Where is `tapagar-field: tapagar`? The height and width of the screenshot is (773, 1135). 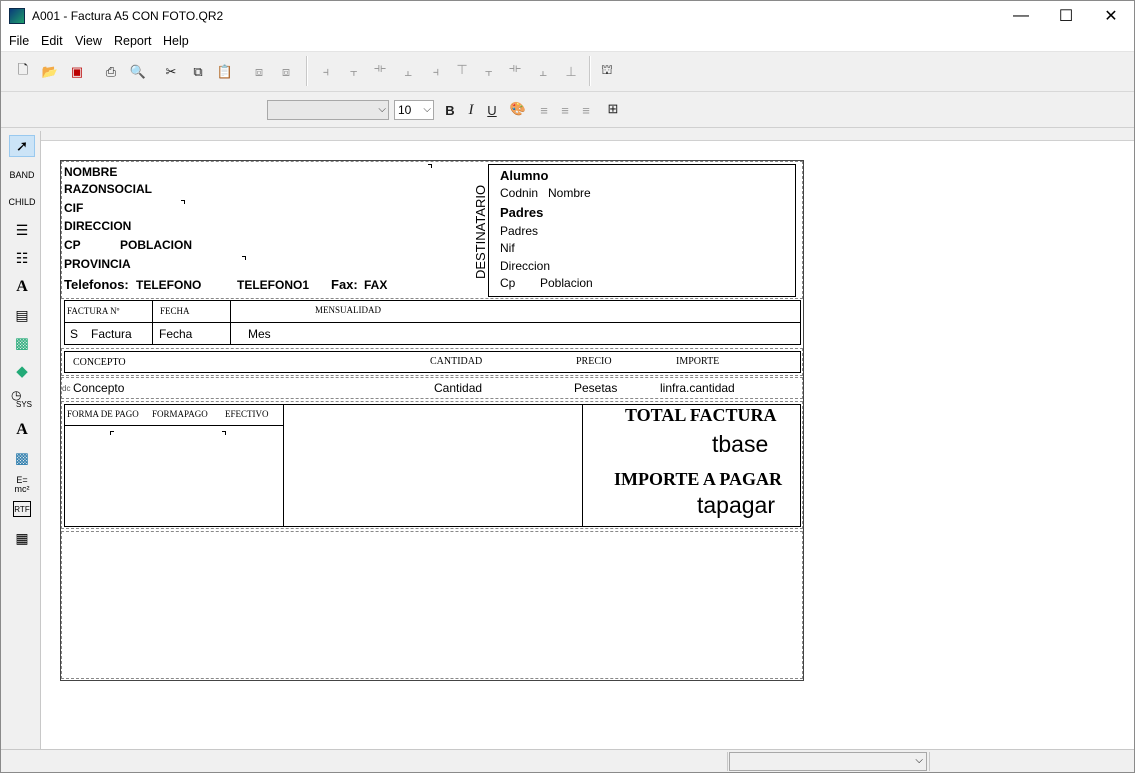 tapagar-field: tapagar is located at coordinates (736, 505).